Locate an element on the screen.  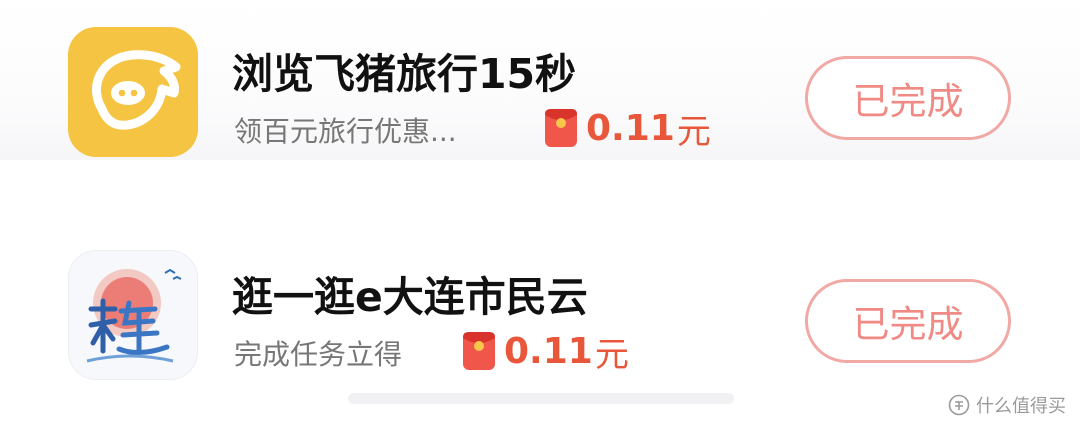
dalian-app-icon is located at coordinates (133, 315).